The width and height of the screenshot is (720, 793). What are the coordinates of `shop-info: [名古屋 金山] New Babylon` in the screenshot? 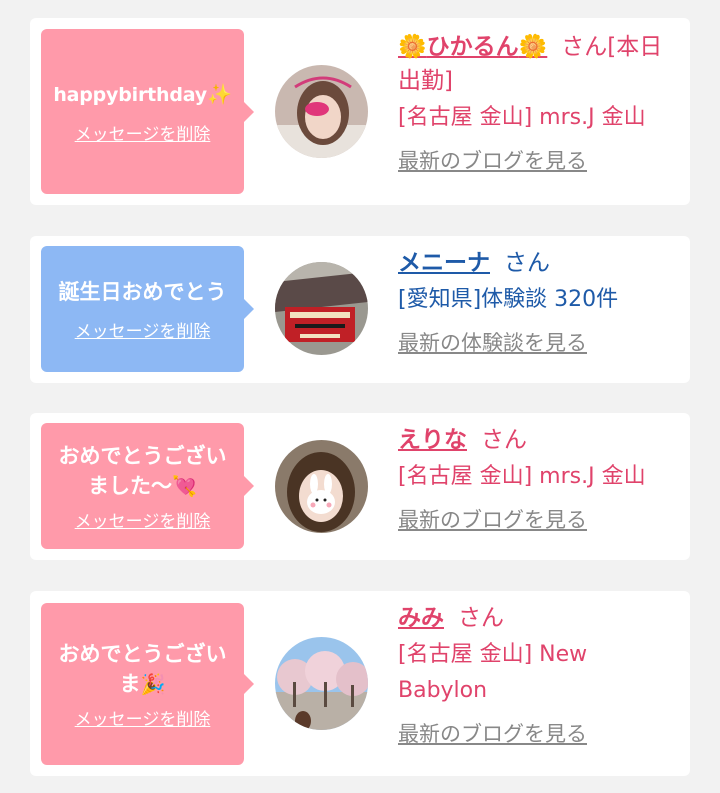 It's located at (493, 672).